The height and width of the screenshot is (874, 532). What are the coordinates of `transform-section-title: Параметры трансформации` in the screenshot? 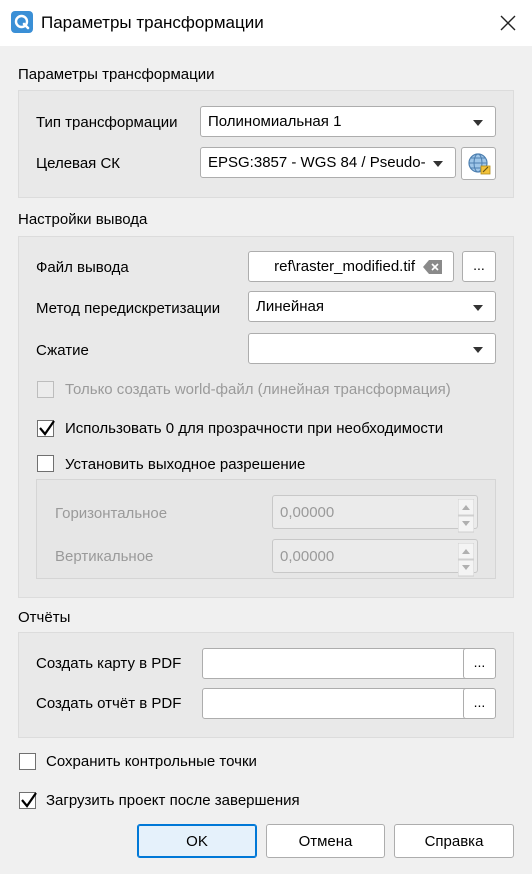 It's located at (116, 74).